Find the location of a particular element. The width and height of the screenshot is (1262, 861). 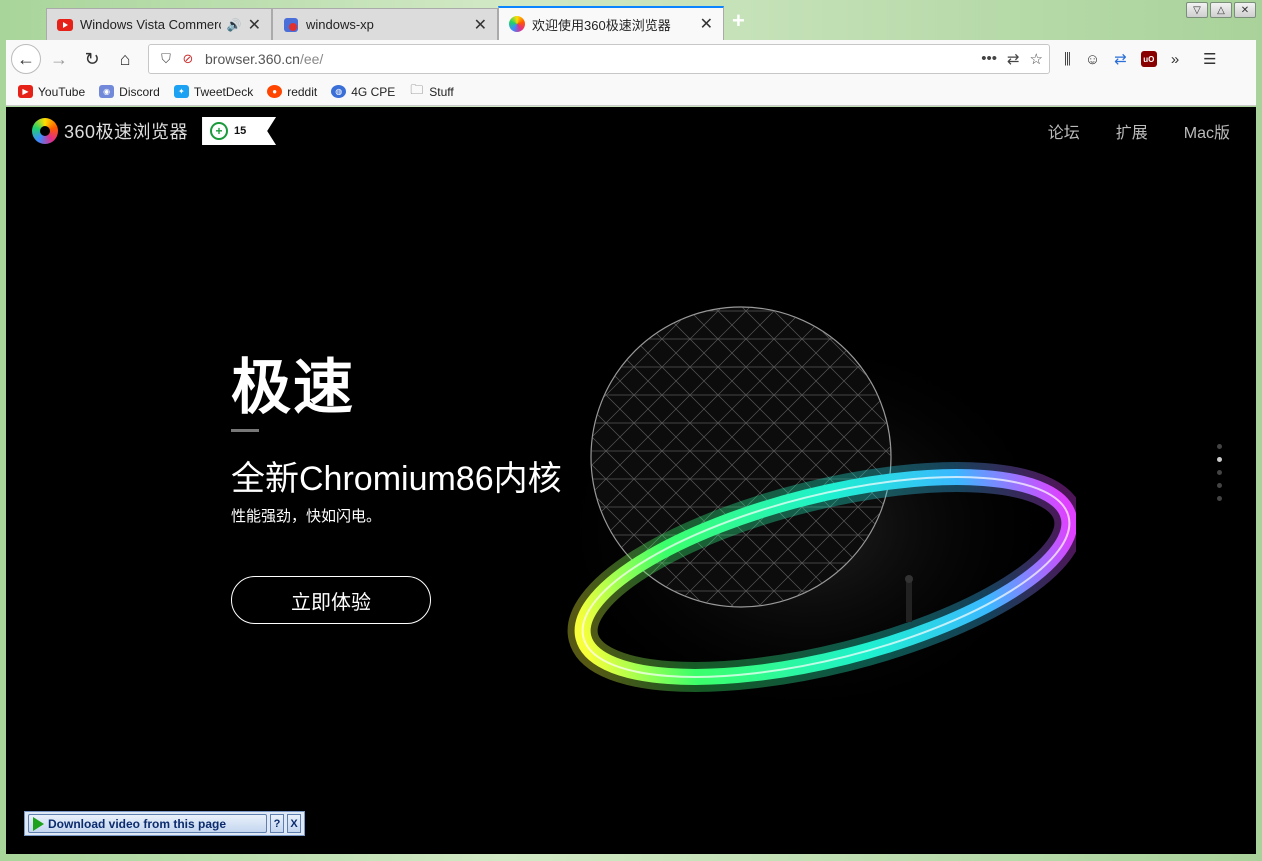

try-now-button: 立即体验 is located at coordinates (331, 600).